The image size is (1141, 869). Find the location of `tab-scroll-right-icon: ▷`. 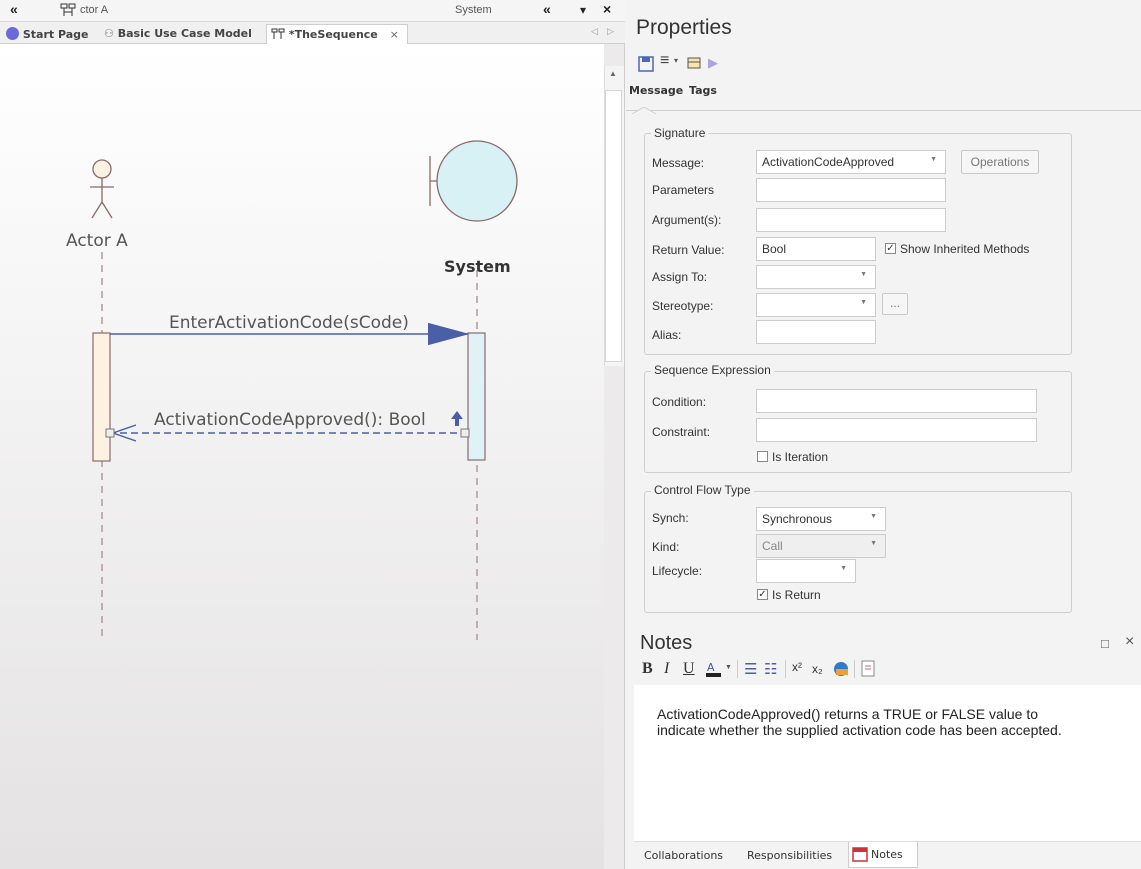

tab-scroll-right-icon: ▷ is located at coordinates (610, 31).